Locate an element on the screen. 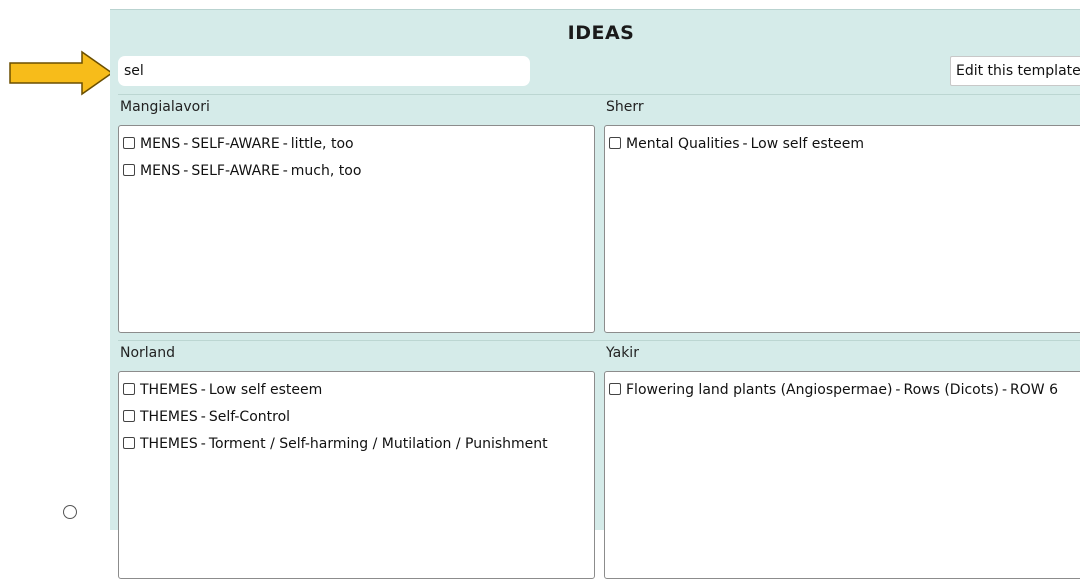  list-item: MENS - SELF-AWARE - little, too is located at coordinates (356, 144).